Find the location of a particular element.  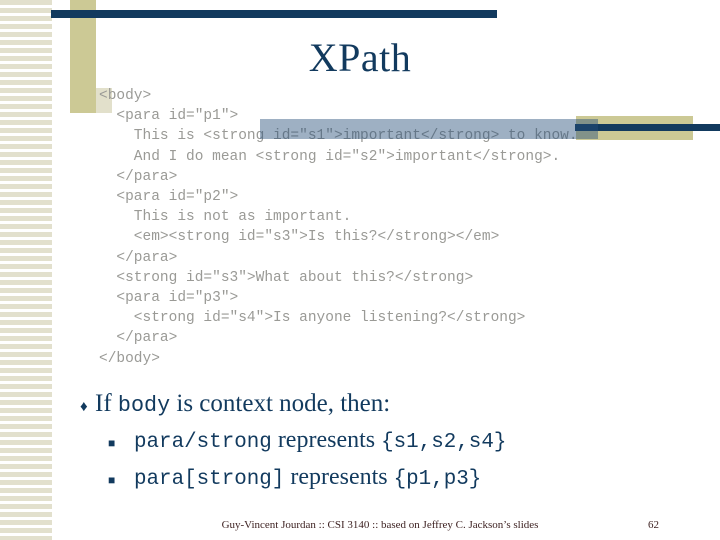

code-highlight-band is located at coordinates (429, 129).